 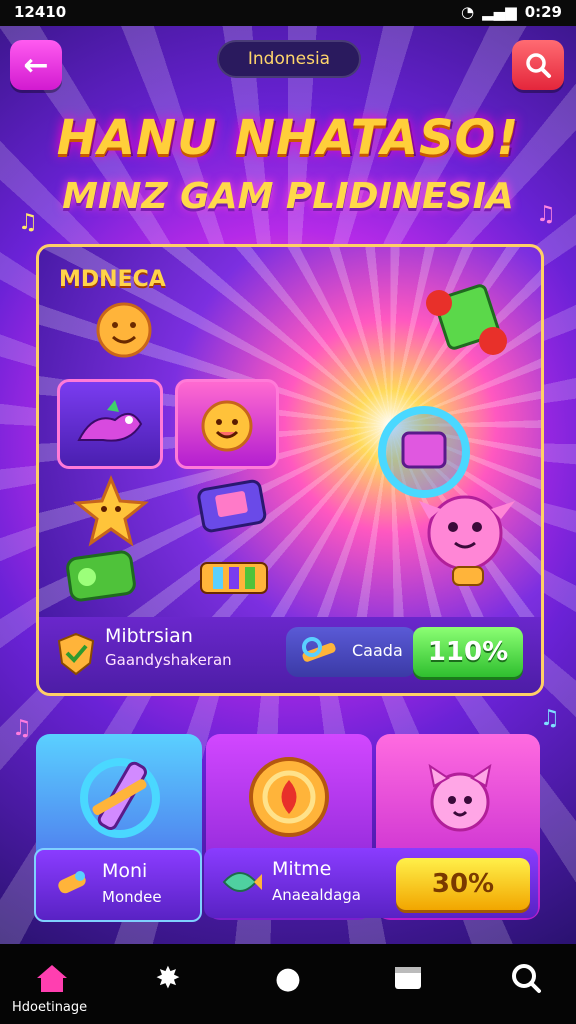 I want to click on phone-block-icon, so click(x=232, y=506).